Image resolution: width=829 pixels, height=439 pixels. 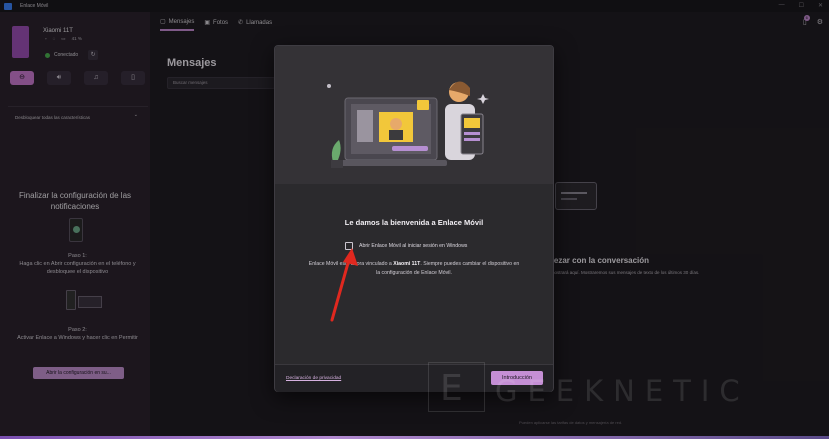 What do you see at coordinates (344, 285) in the screenshot?
I see `red-arrow-annotation` at bounding box center [344, 285].